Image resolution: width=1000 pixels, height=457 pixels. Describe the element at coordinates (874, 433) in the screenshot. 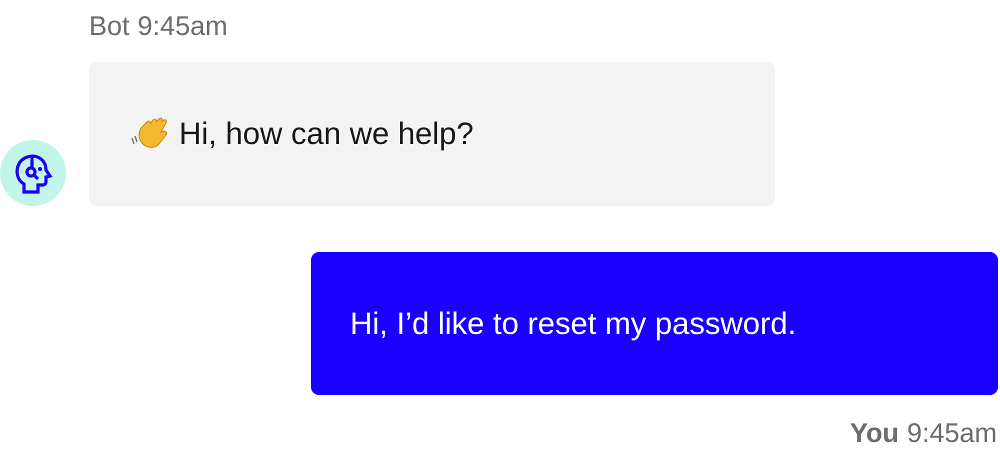

I see `sender-name: You` at that location.